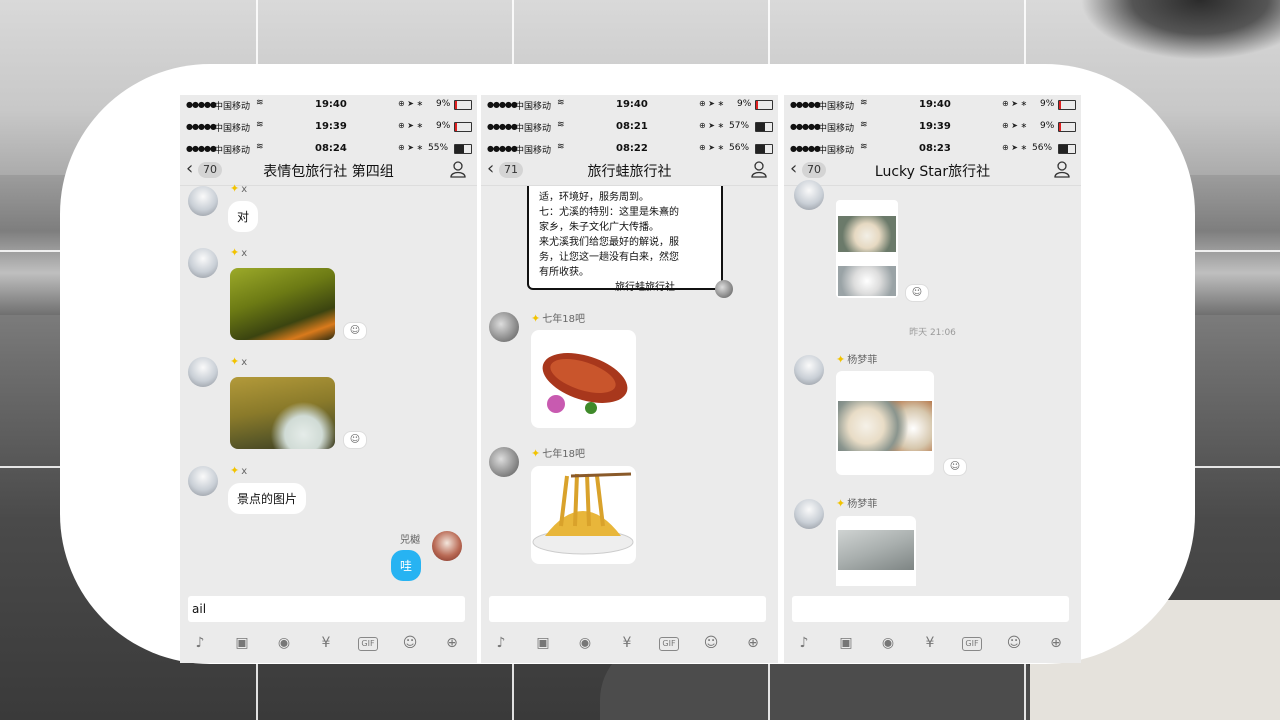  What do you see at coordinates (739, 148) in the screenshot?
I see `battery-percent: 56%` at bounding box center [739, 148].